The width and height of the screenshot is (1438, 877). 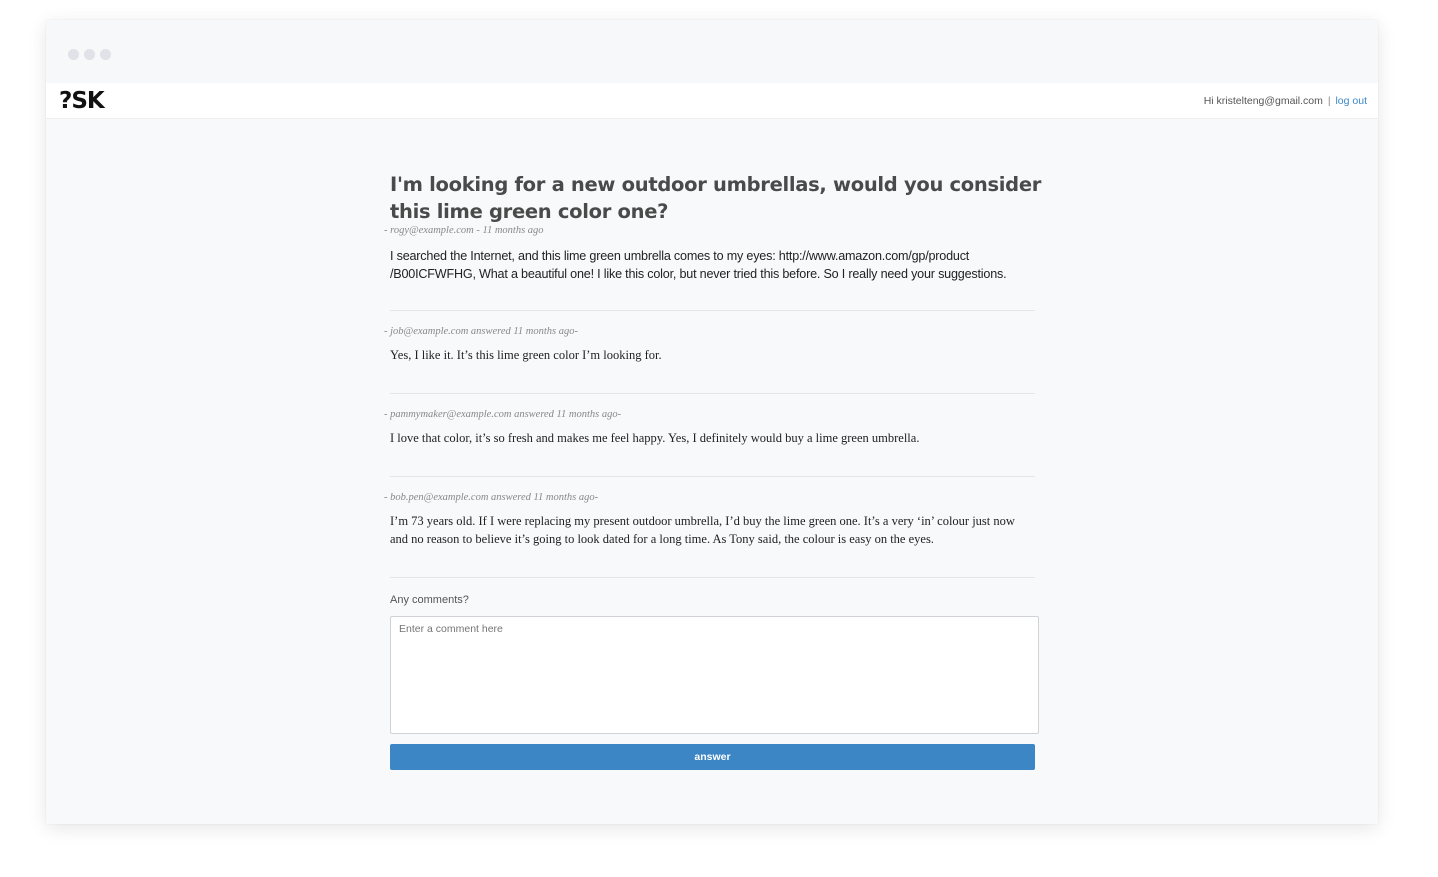 I want to click on minimize-dot-icon, so click(x=89, y=54).